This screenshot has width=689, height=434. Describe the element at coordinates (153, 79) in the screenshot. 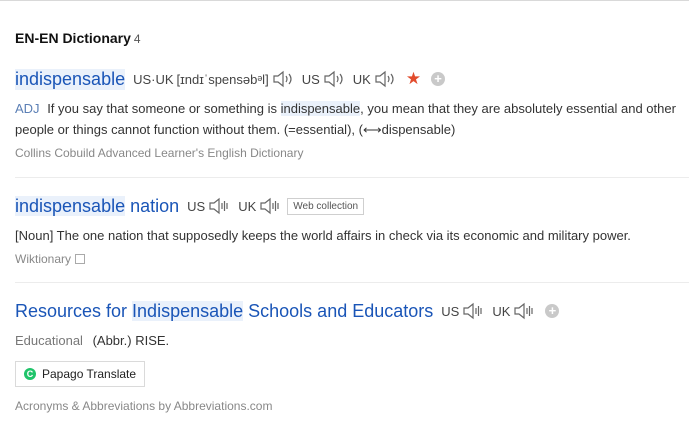

I see `pron-label: US·UK` at that location.